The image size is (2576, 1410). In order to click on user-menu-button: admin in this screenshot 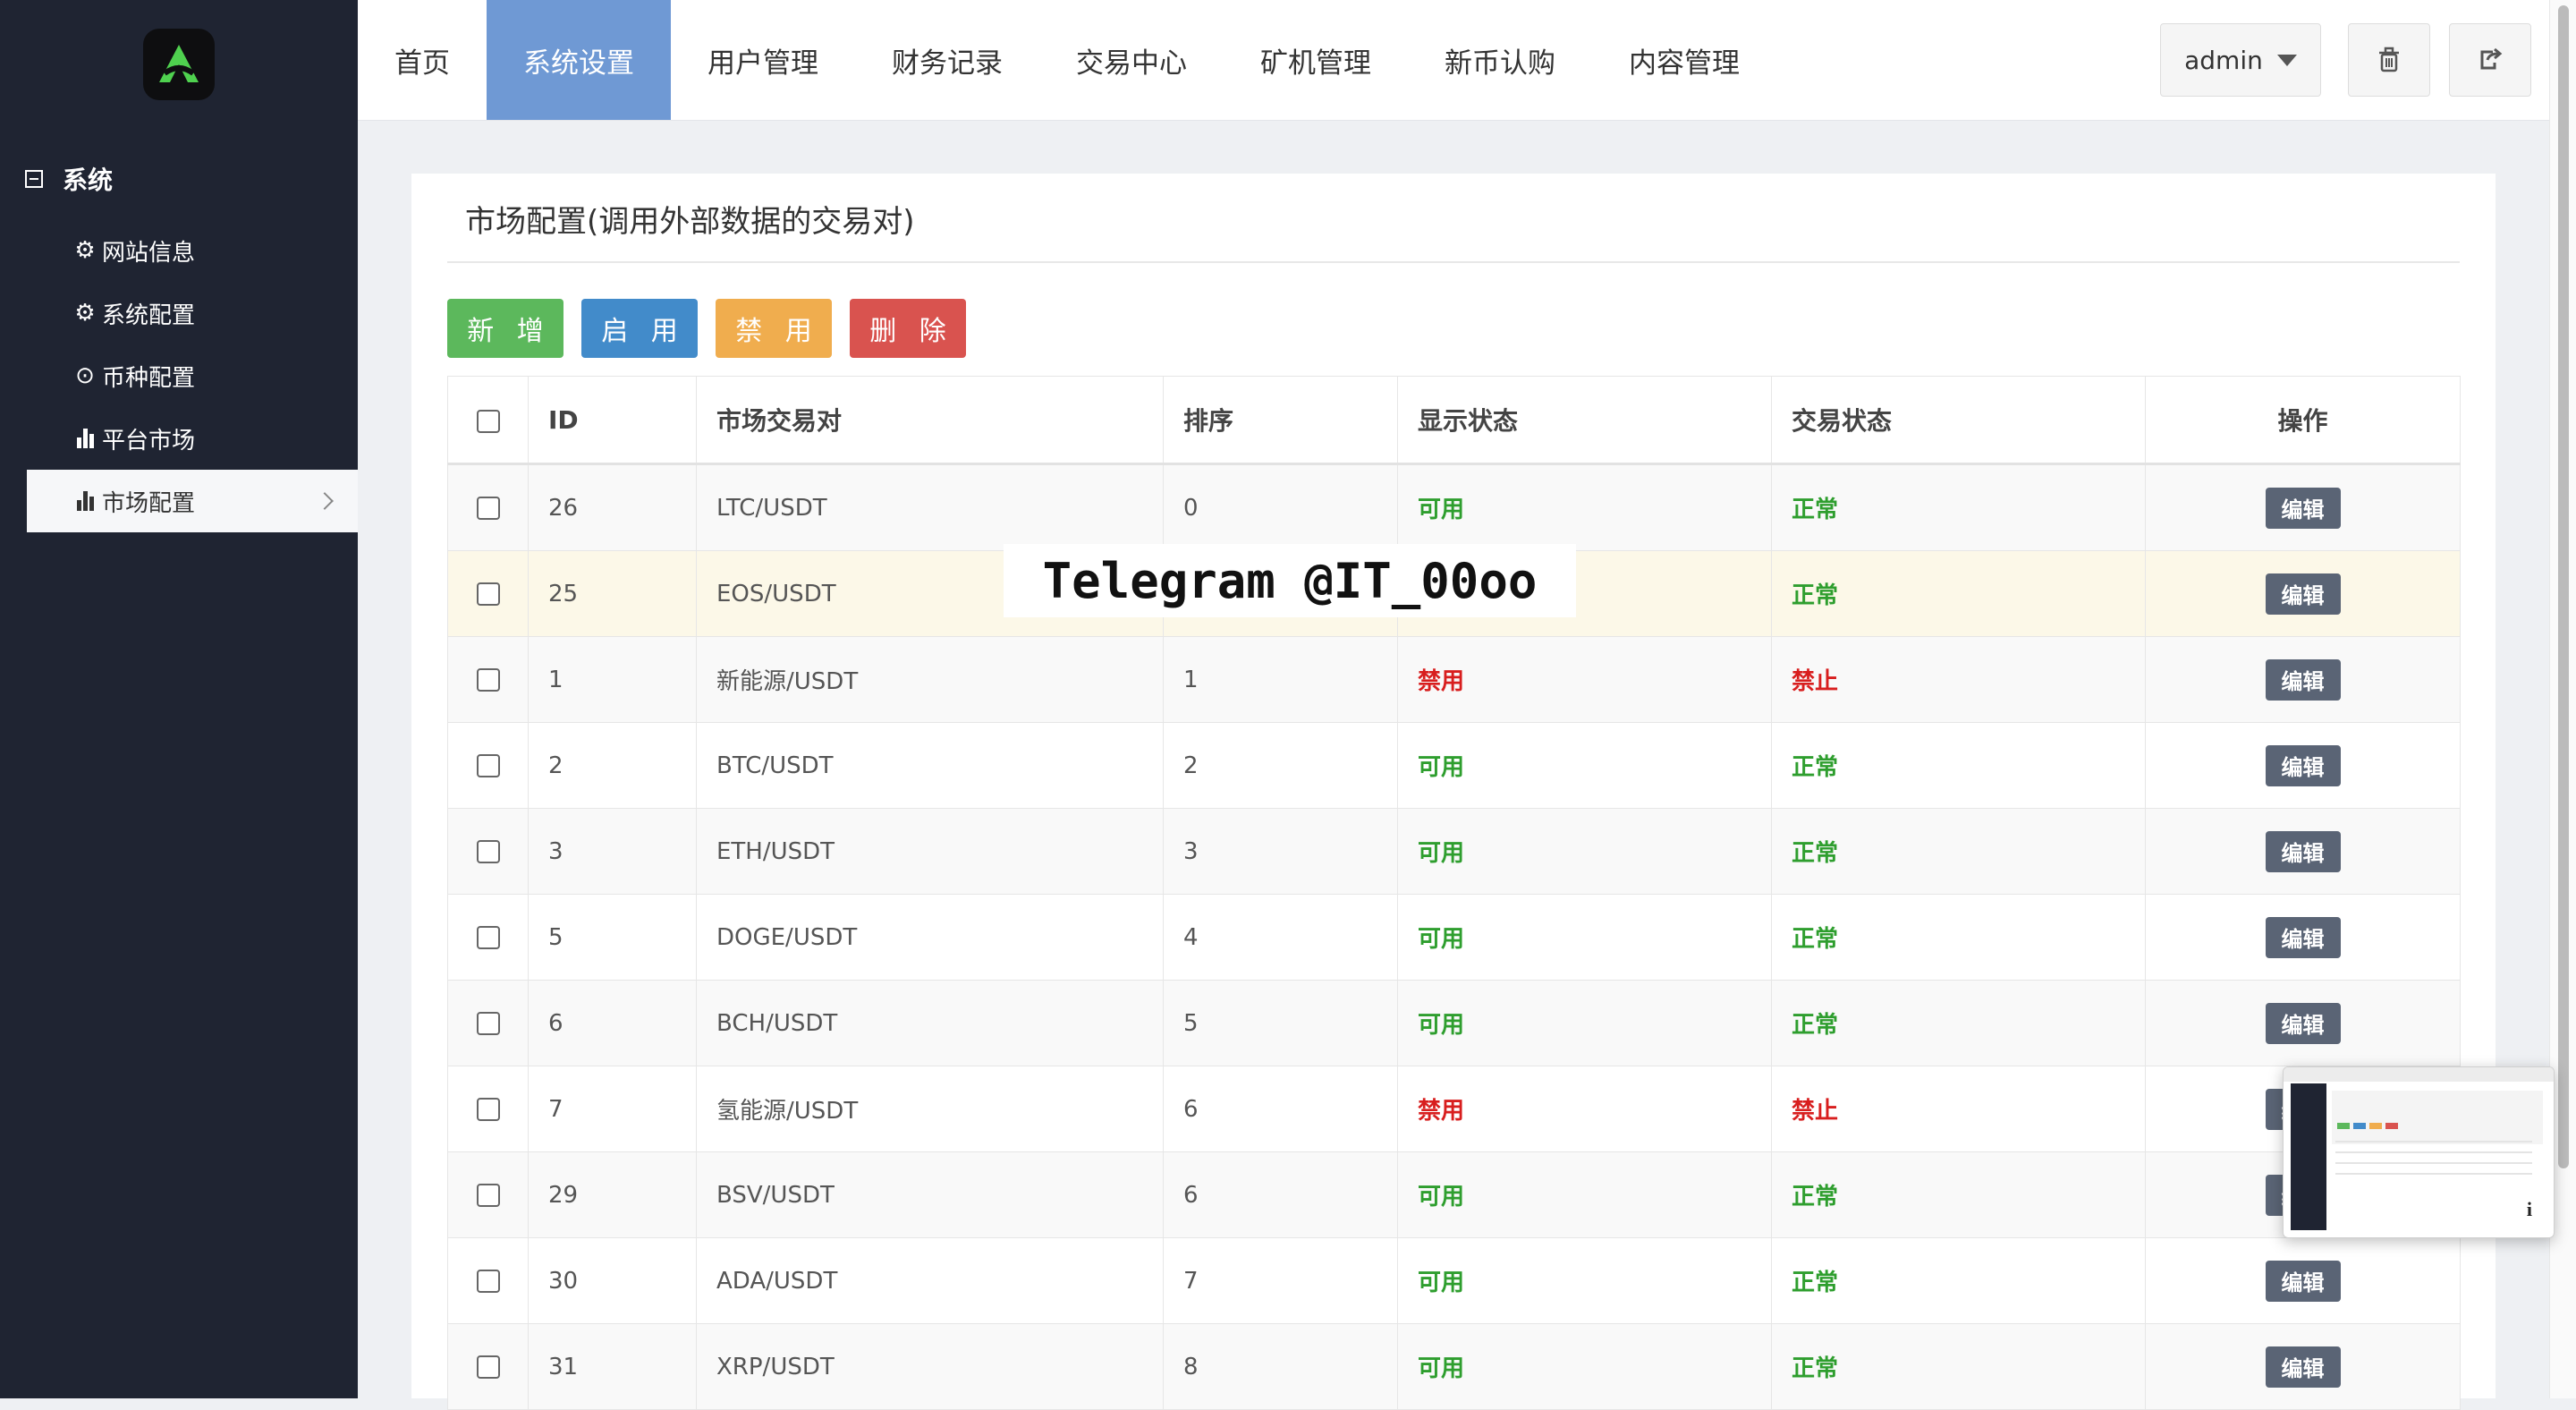, I will do `click(2240, 60)`.